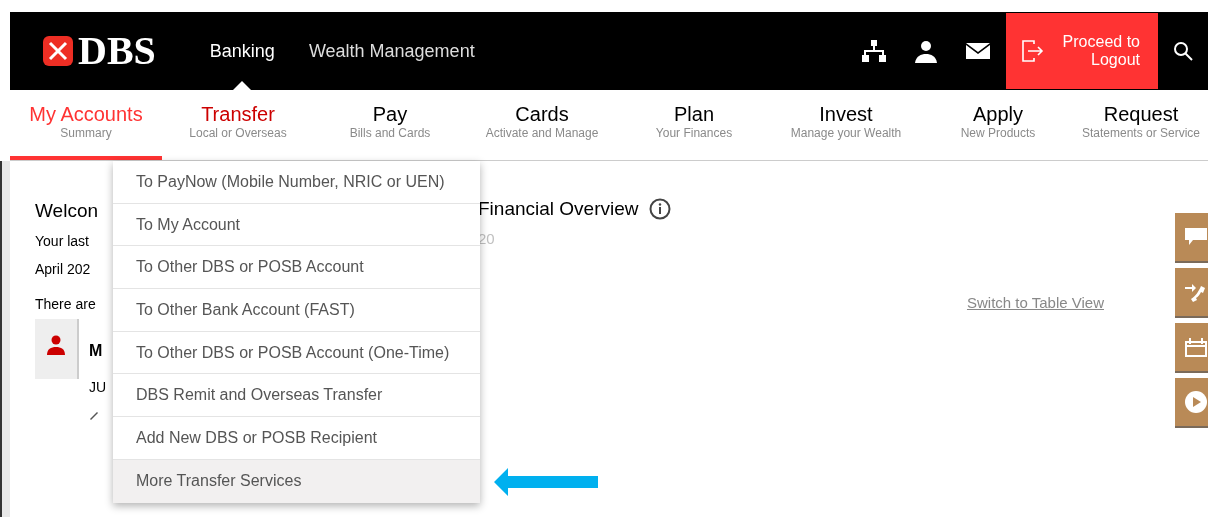 The height and width of the screenshot is (517, 1208). I want to click on nav-tab: Cards Activate and Manage, so click(542, 125).